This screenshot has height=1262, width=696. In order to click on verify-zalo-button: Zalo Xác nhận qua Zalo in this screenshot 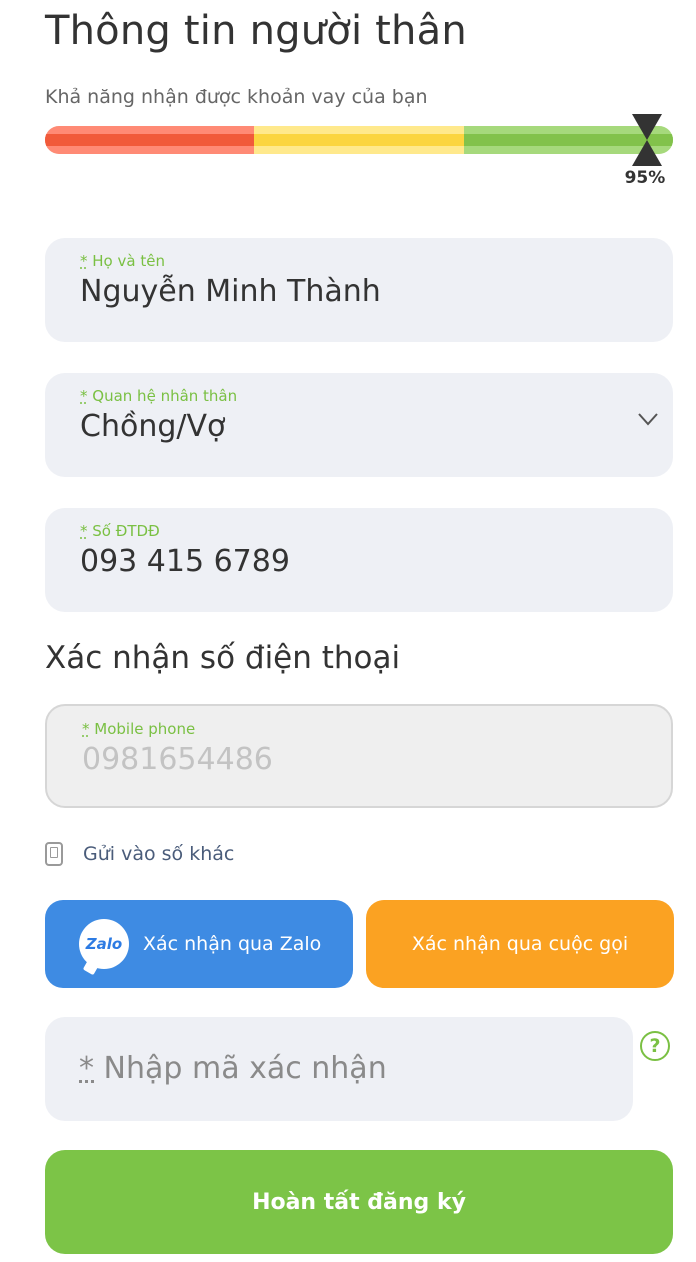, I will do `click(199, 944)`.